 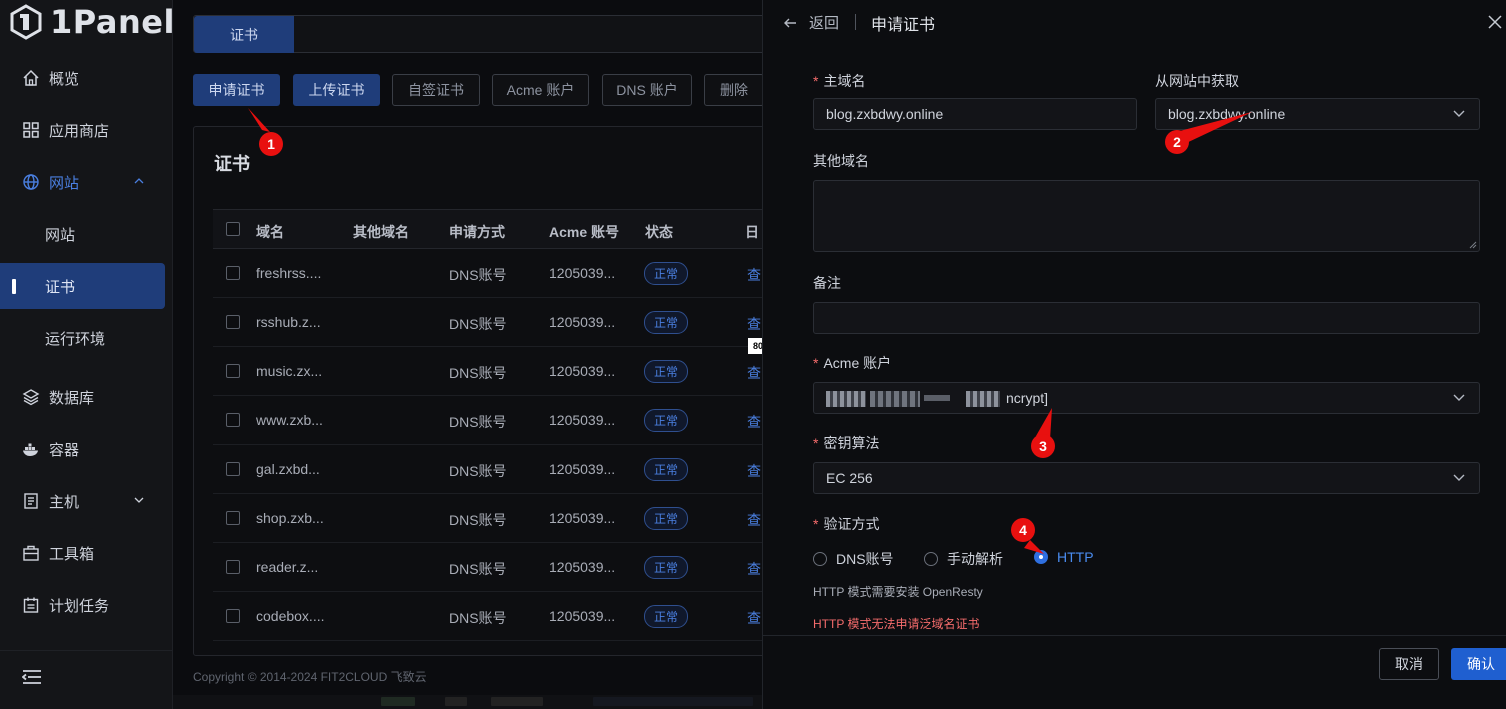 What do you see at coordinates (32, 677) in the screenshot?
I see `menu-collapse-icon` at bounding box center [32, 677].